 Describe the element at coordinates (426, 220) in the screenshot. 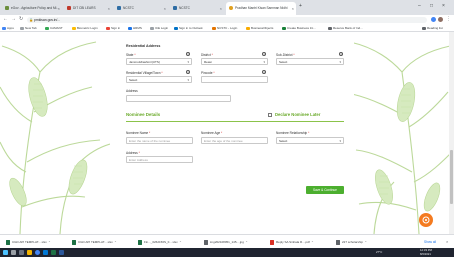

I see `help-fab-button` at that location.